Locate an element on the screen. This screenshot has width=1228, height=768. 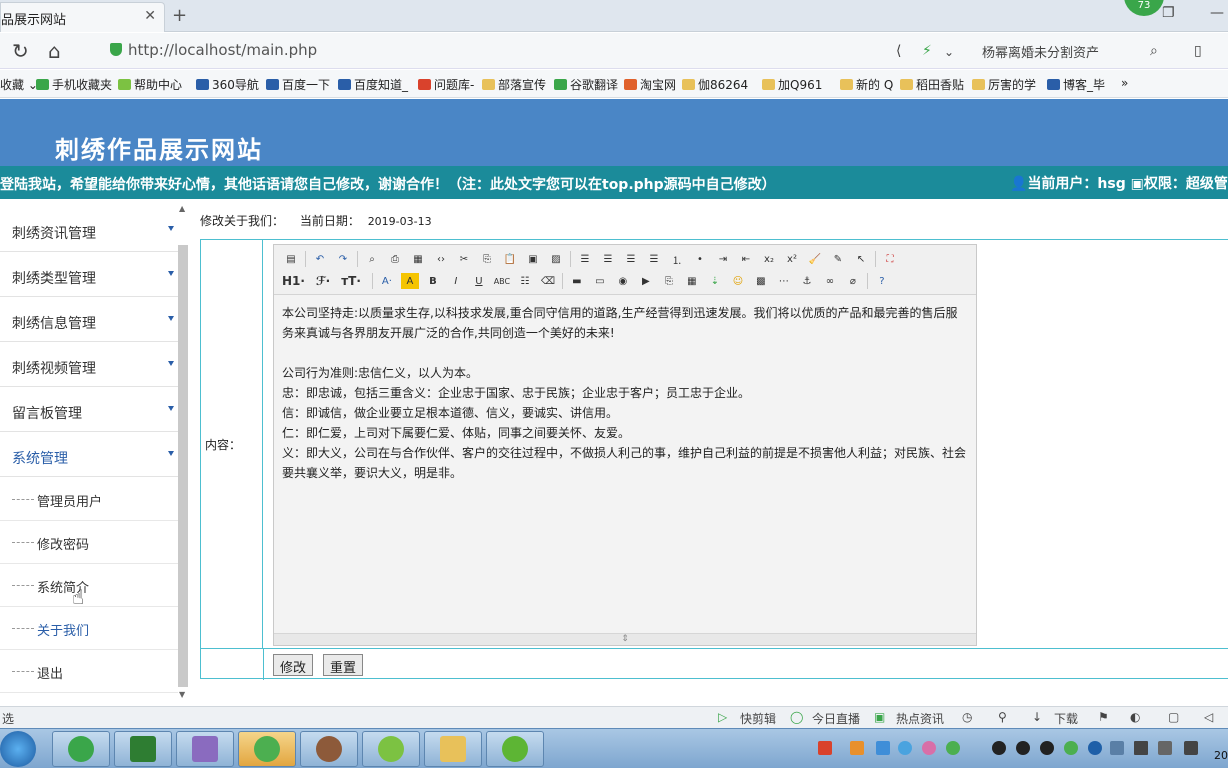
share-icon: ⟨ is located at coordinates (898, 51).